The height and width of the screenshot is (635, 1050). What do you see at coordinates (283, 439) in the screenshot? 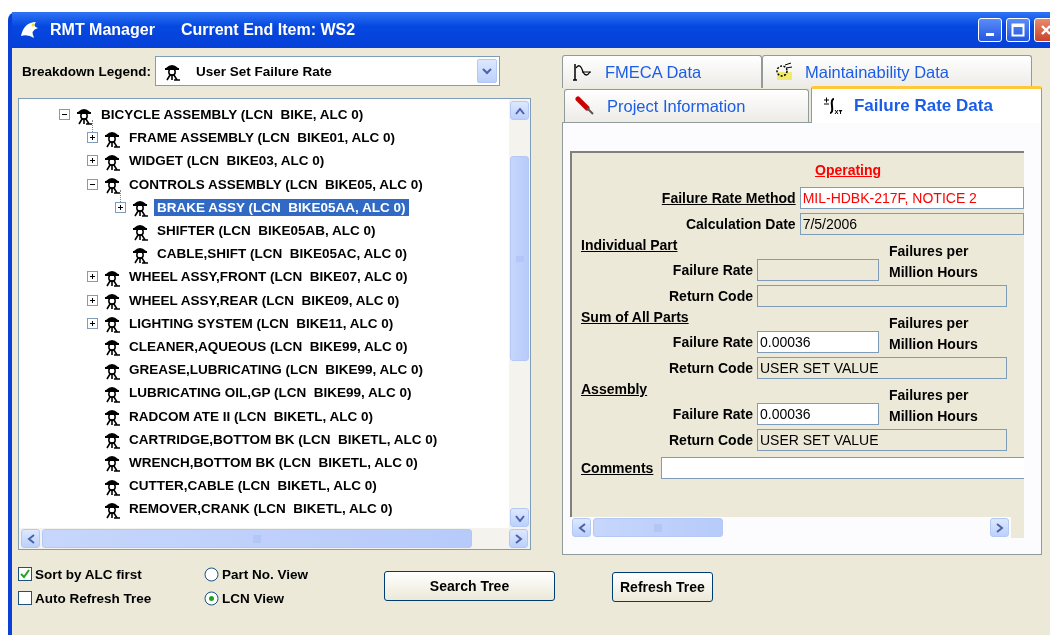
I see `tree-item: CARTRIDGE,BOTTOM BK (LCN BIKETL, ALC 0)` at bounding box center [283, 439].